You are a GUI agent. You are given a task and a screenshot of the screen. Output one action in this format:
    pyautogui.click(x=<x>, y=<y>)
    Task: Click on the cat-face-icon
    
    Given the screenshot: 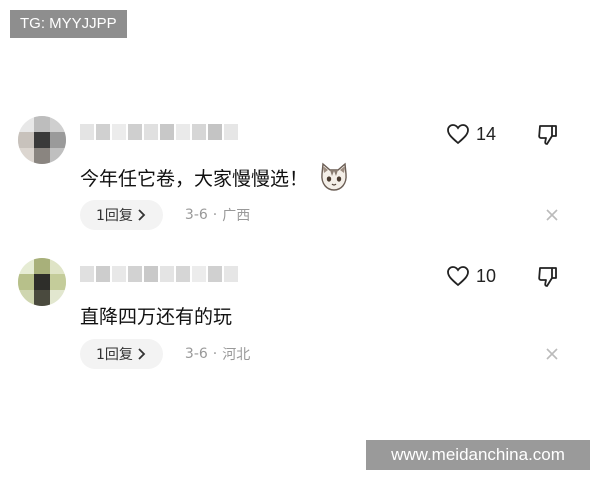 What is the action you would take?
    pyautogui.click(x=334, y=176)
    